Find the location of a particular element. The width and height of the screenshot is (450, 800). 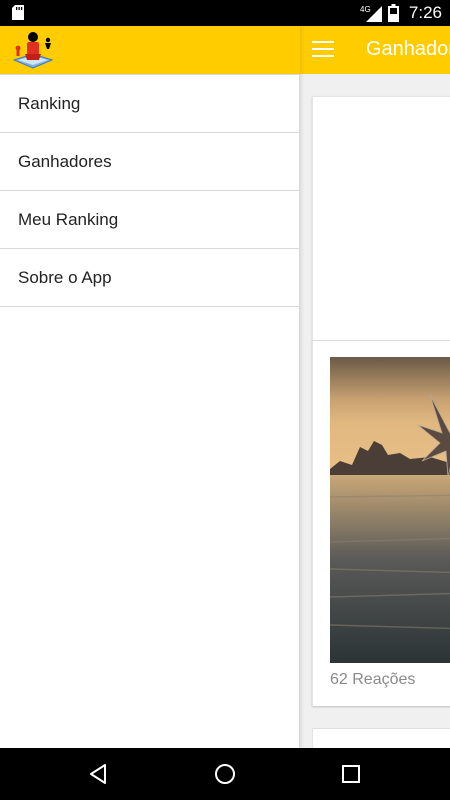

hamburger-menu-icon is located at coordinates (323, 50).